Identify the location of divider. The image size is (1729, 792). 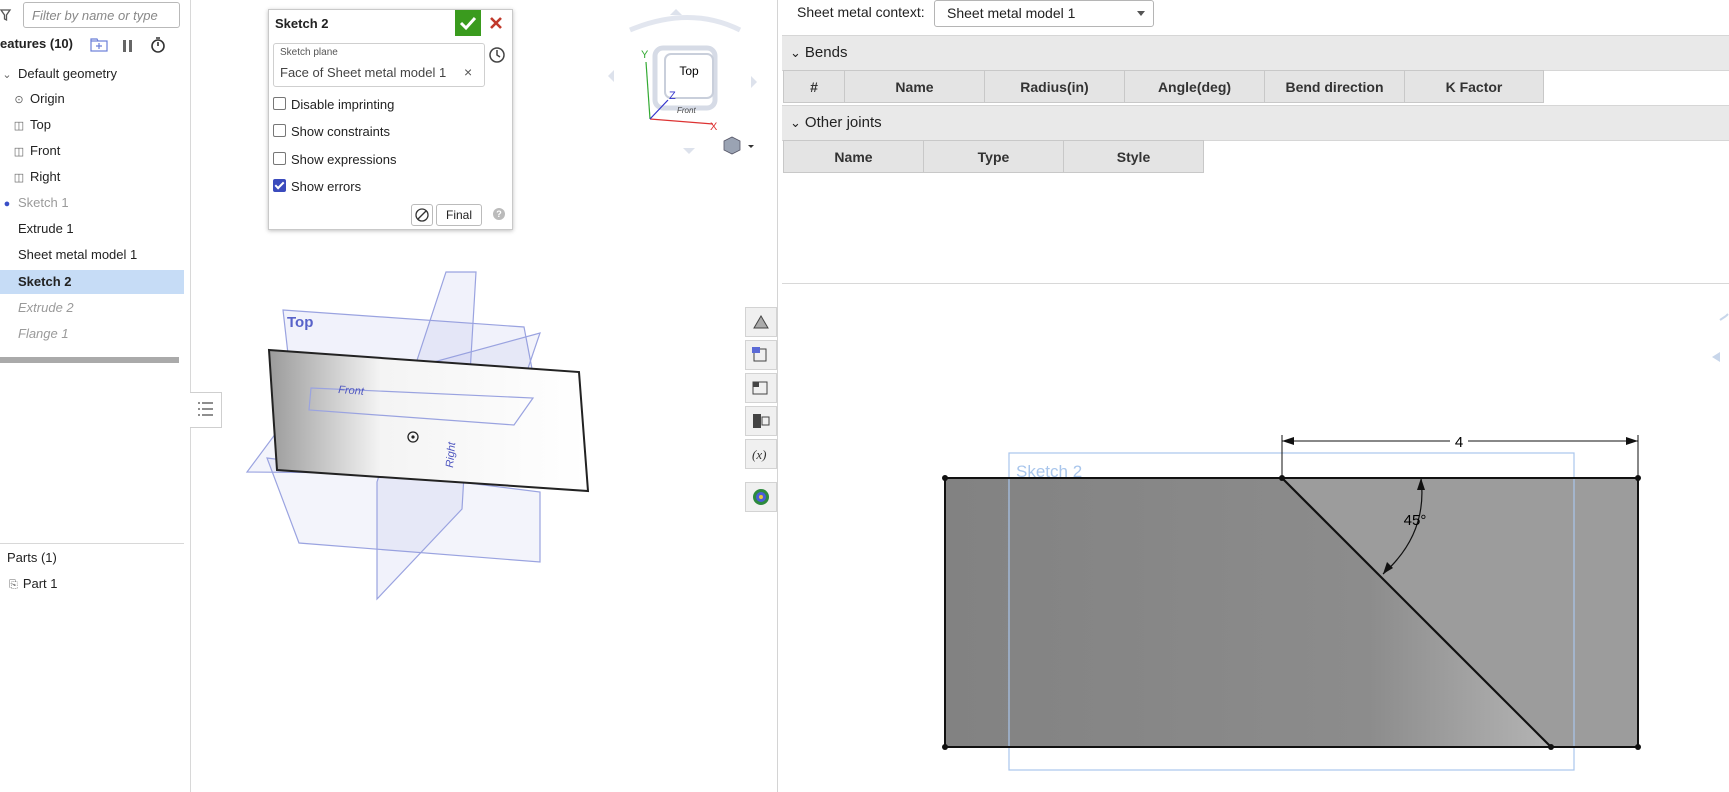
(92, 543).